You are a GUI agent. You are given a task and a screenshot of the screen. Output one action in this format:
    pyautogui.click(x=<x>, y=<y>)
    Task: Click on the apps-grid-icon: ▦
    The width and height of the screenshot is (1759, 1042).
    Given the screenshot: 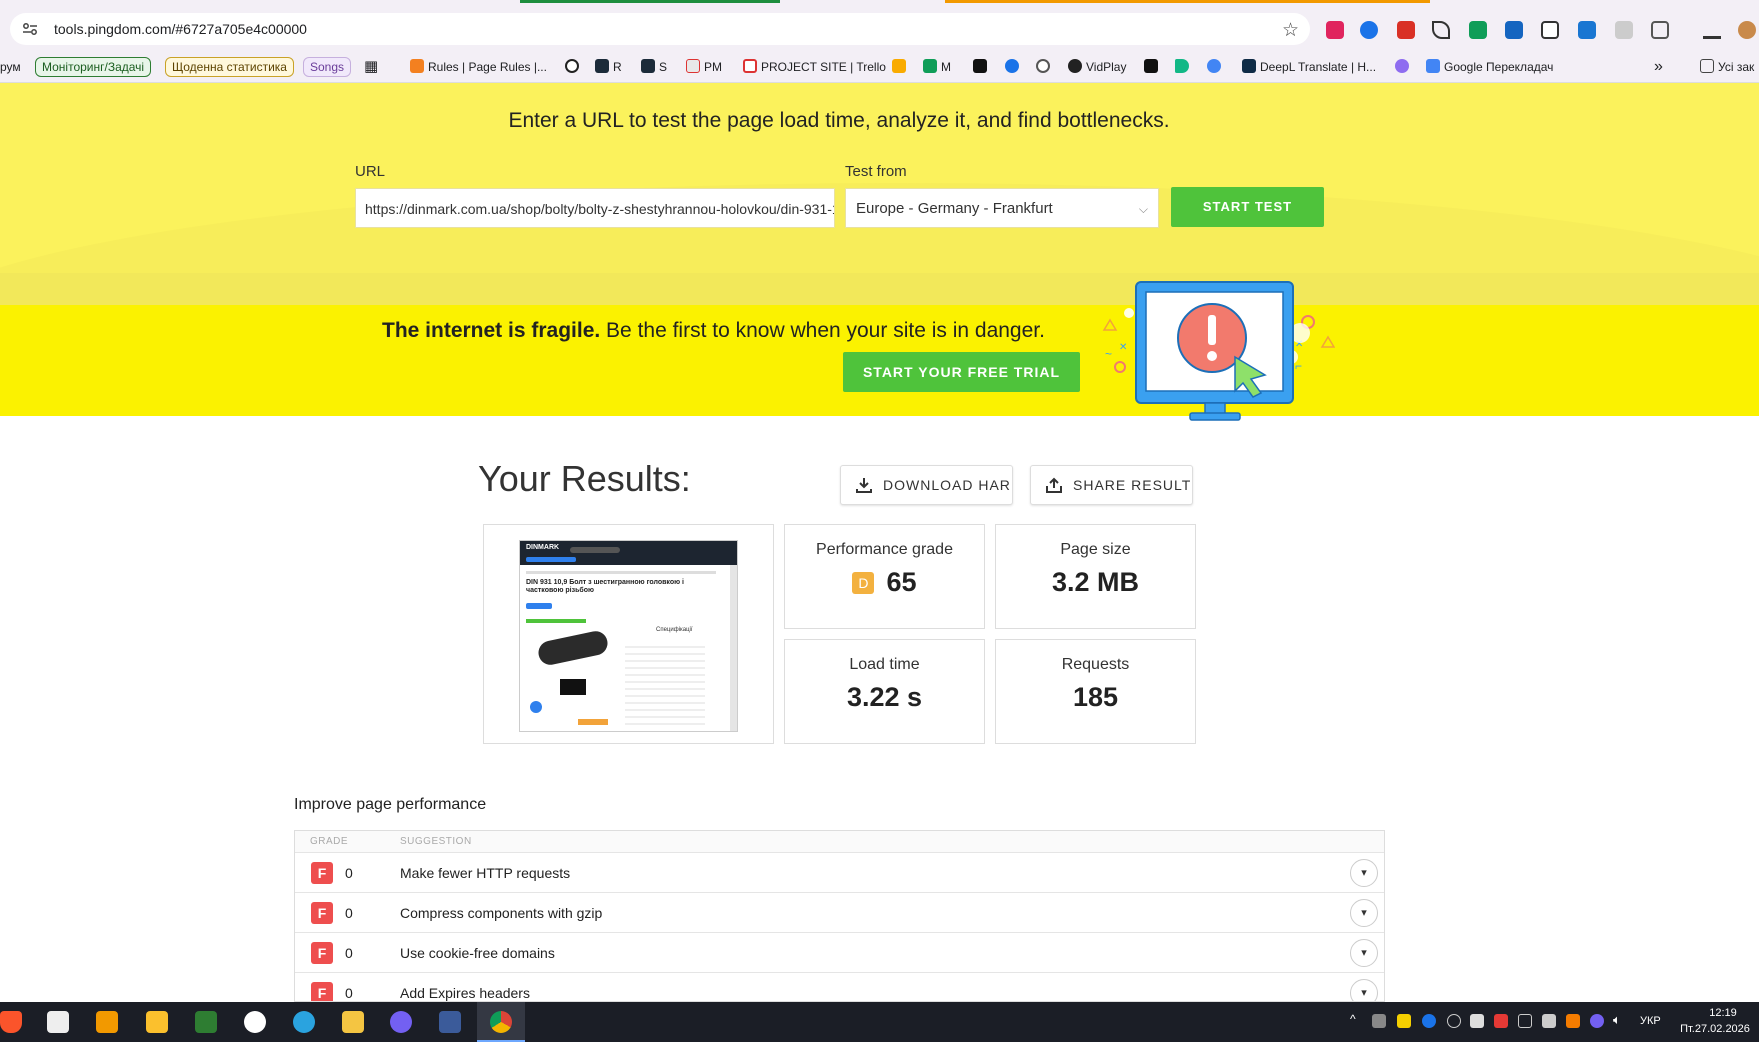 What is the action you would take?
    pyautogui.click(x=371, y=67)
    